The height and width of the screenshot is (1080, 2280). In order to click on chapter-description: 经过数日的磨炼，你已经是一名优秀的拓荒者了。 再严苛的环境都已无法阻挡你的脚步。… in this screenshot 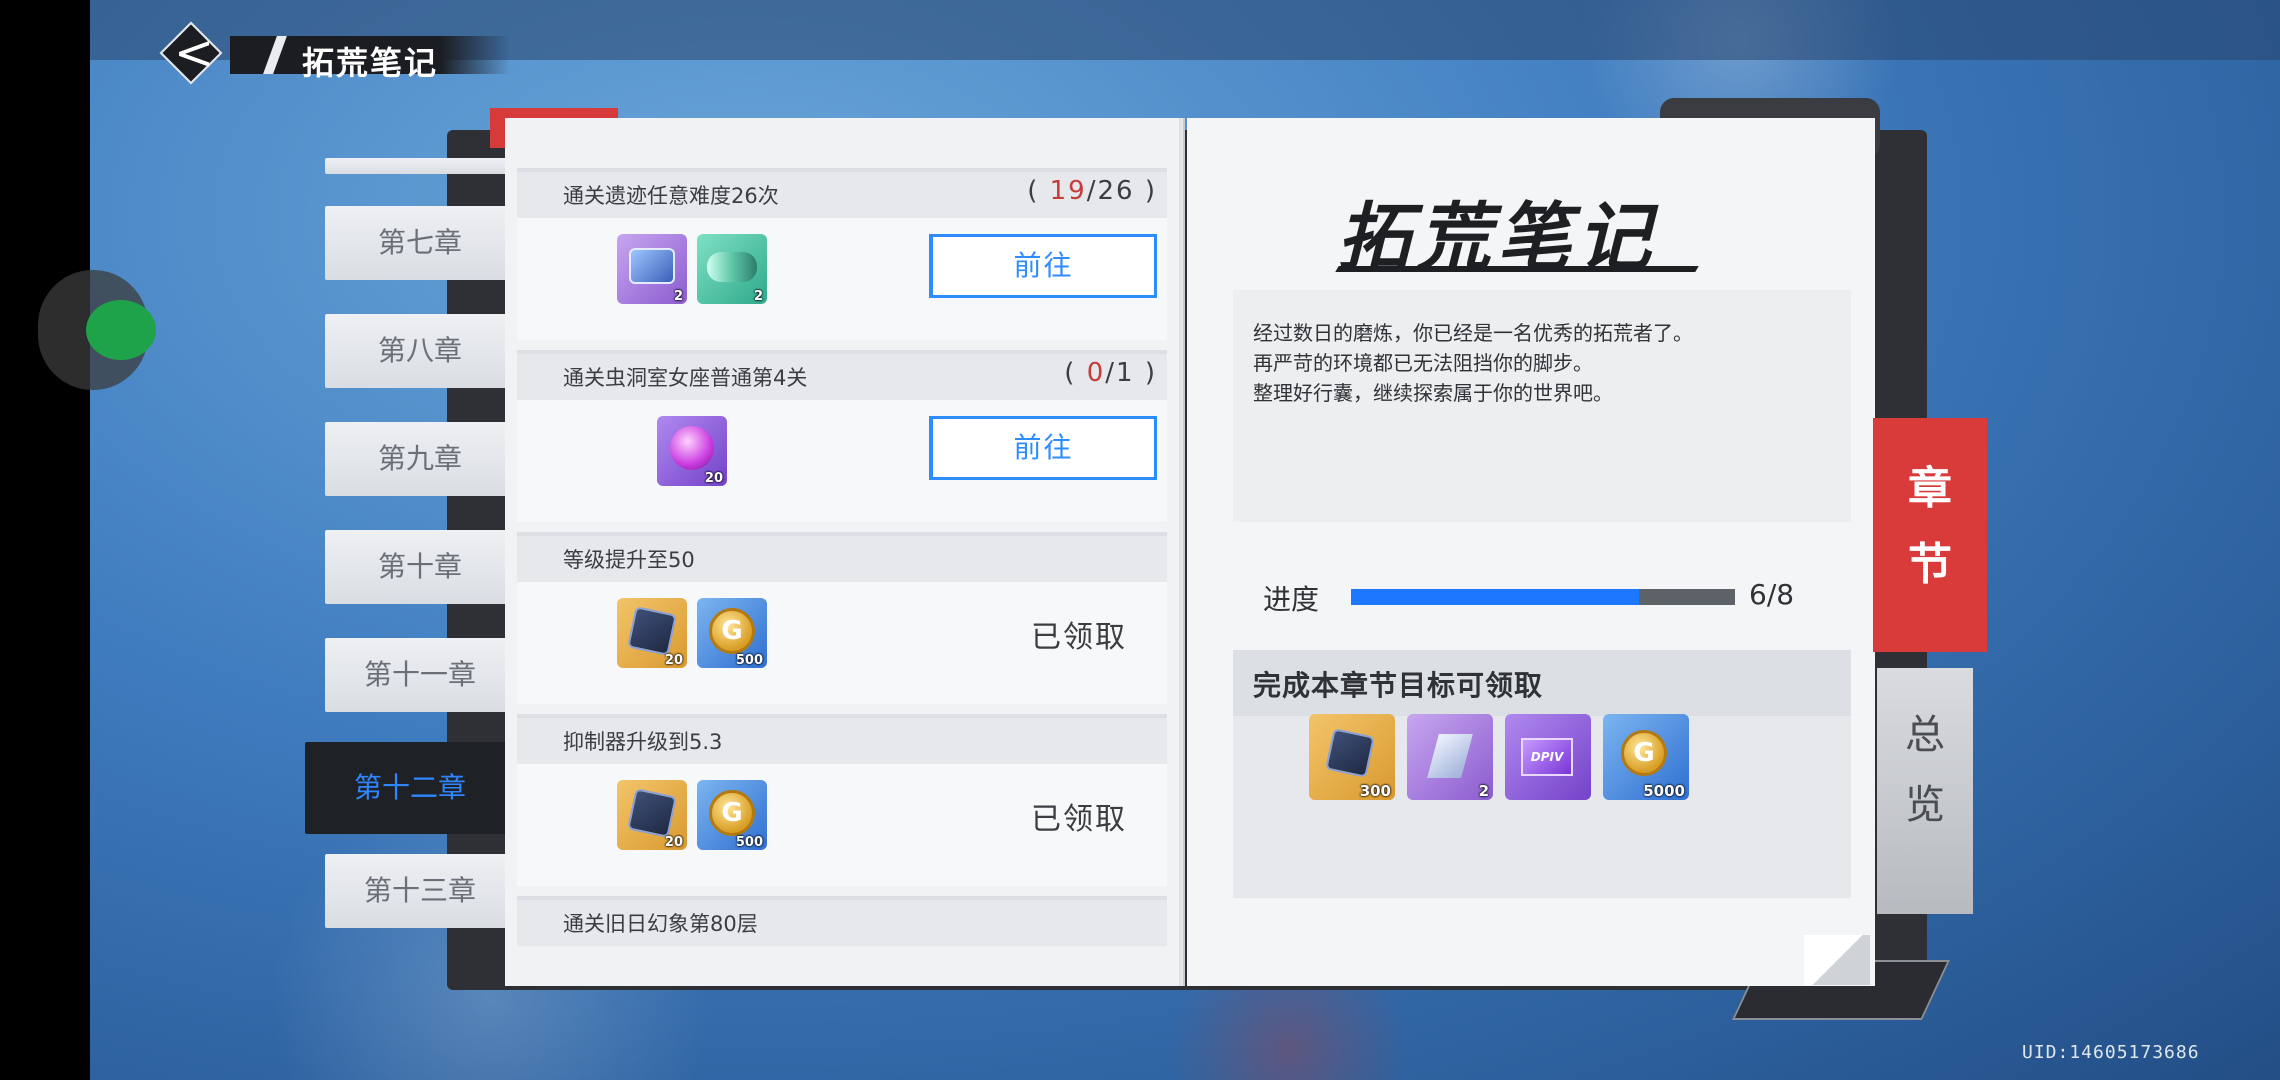, I will do `click(1542, 406)`.